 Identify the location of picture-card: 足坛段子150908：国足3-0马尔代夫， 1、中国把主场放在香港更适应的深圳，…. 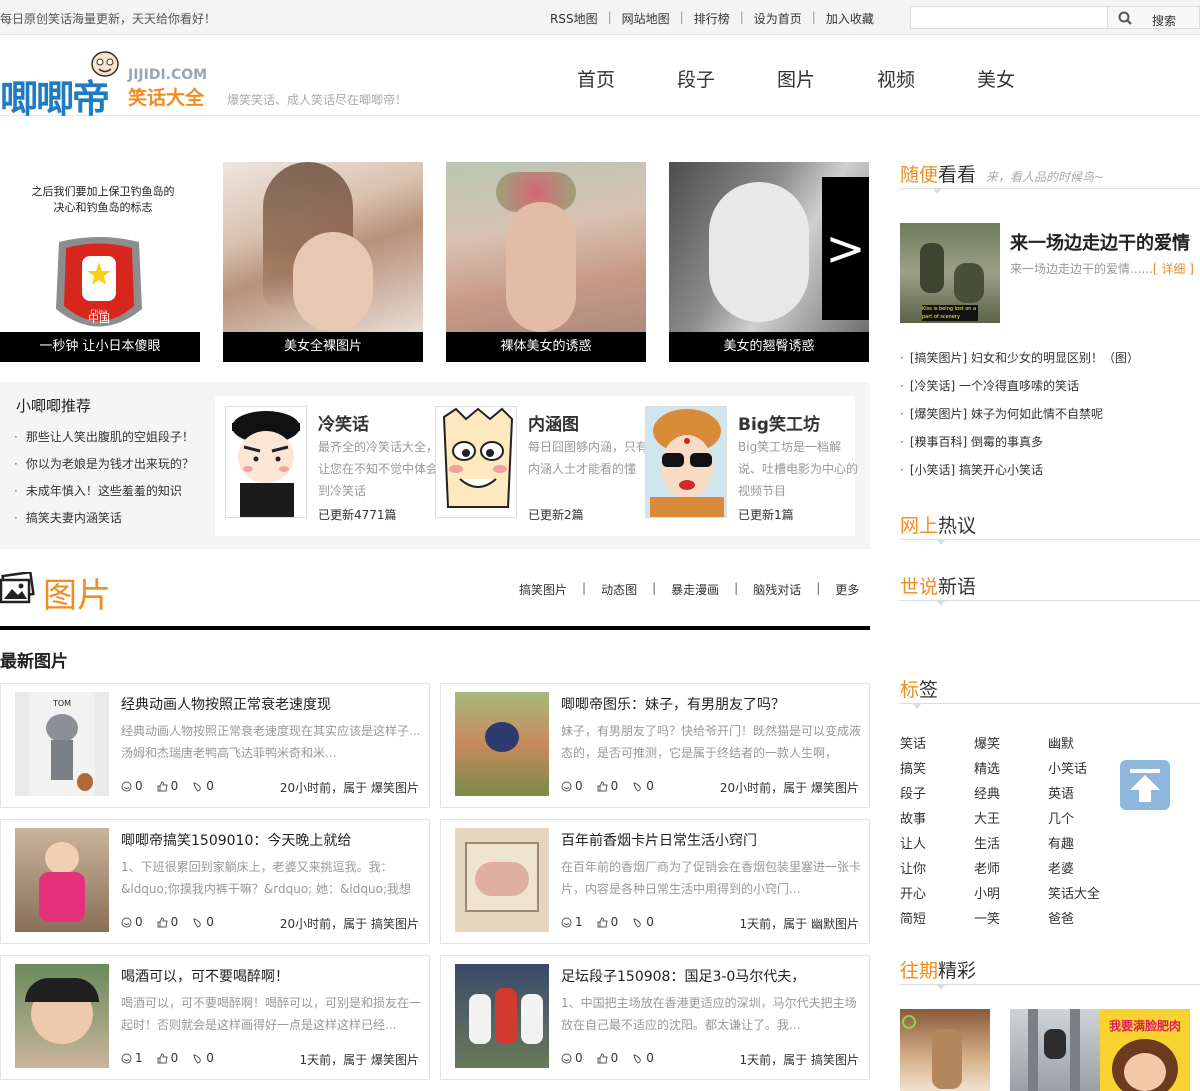
(655, 1017).